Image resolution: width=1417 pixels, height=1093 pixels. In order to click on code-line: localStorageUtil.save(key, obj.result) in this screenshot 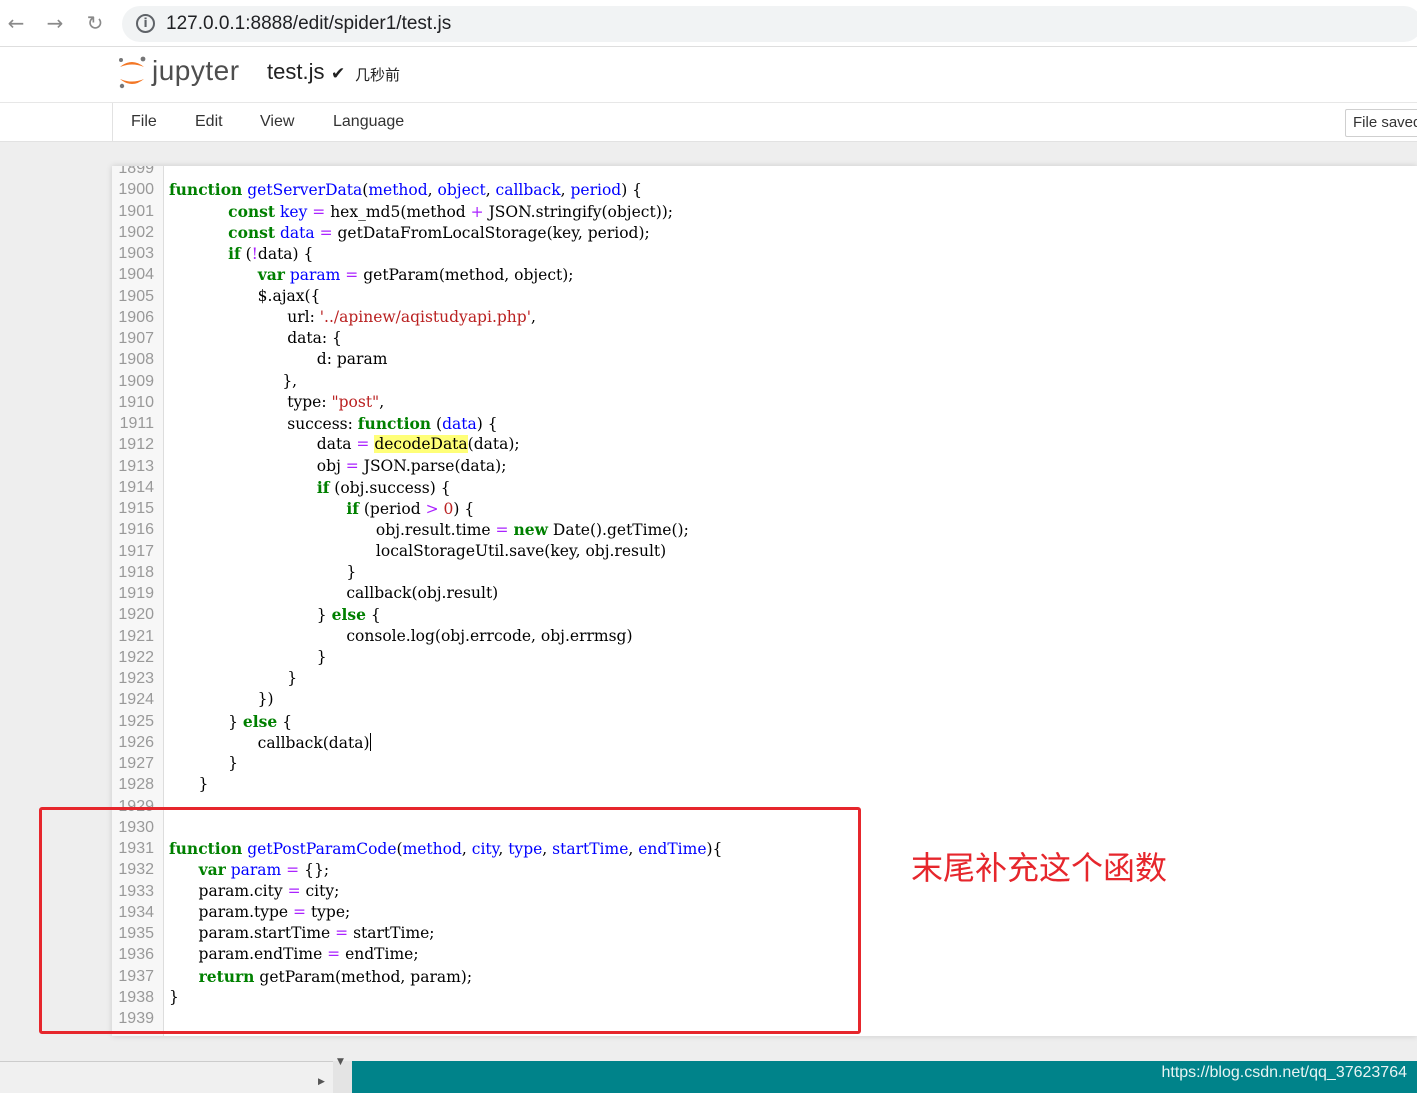, I will do `click(417, 551)`.